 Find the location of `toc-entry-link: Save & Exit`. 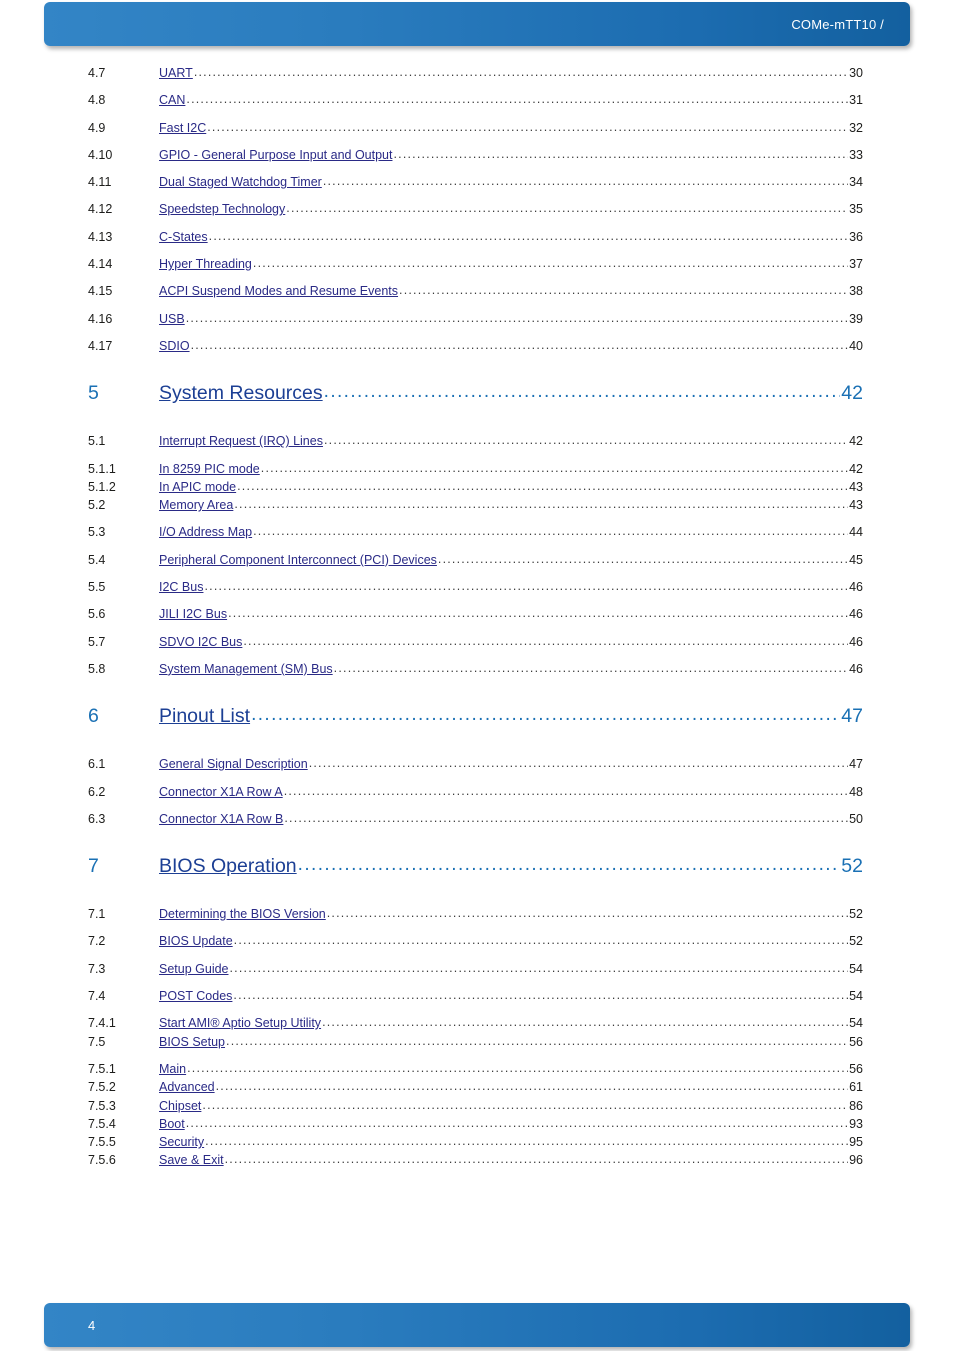

toc-entry-link: Save & Exit is located at coordinates (191, 1160).